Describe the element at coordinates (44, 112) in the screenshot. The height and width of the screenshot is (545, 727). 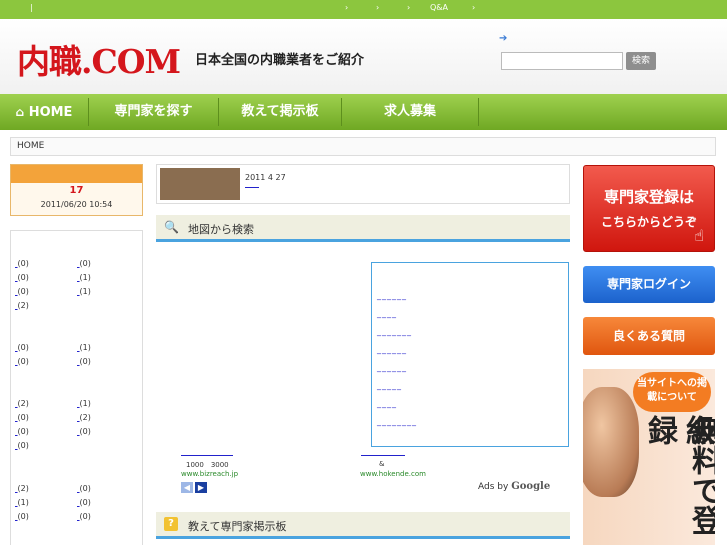
I see `nav-home: ⌂ HOME` at that location.